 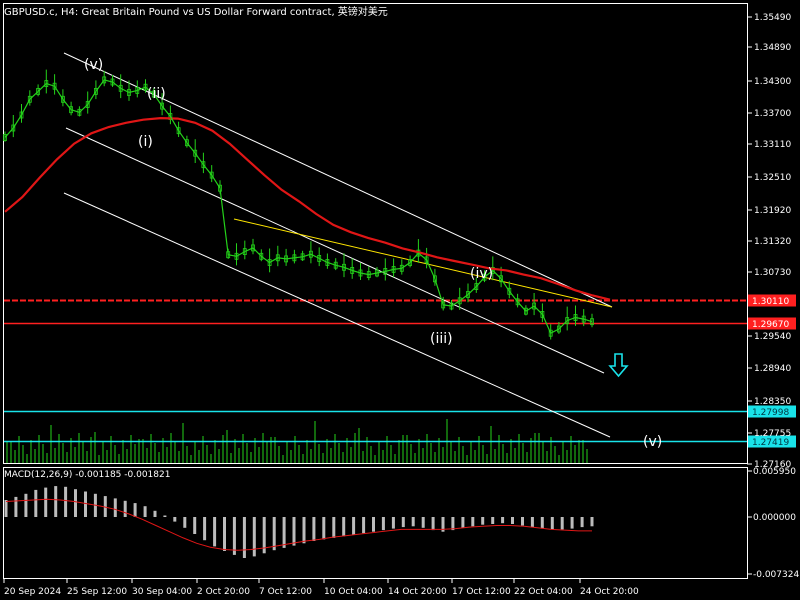 What do you see at coordinates (772, 114) in the screenshot?
I see `price-tick-label: 1.33700` at bounding box center [772, 114].